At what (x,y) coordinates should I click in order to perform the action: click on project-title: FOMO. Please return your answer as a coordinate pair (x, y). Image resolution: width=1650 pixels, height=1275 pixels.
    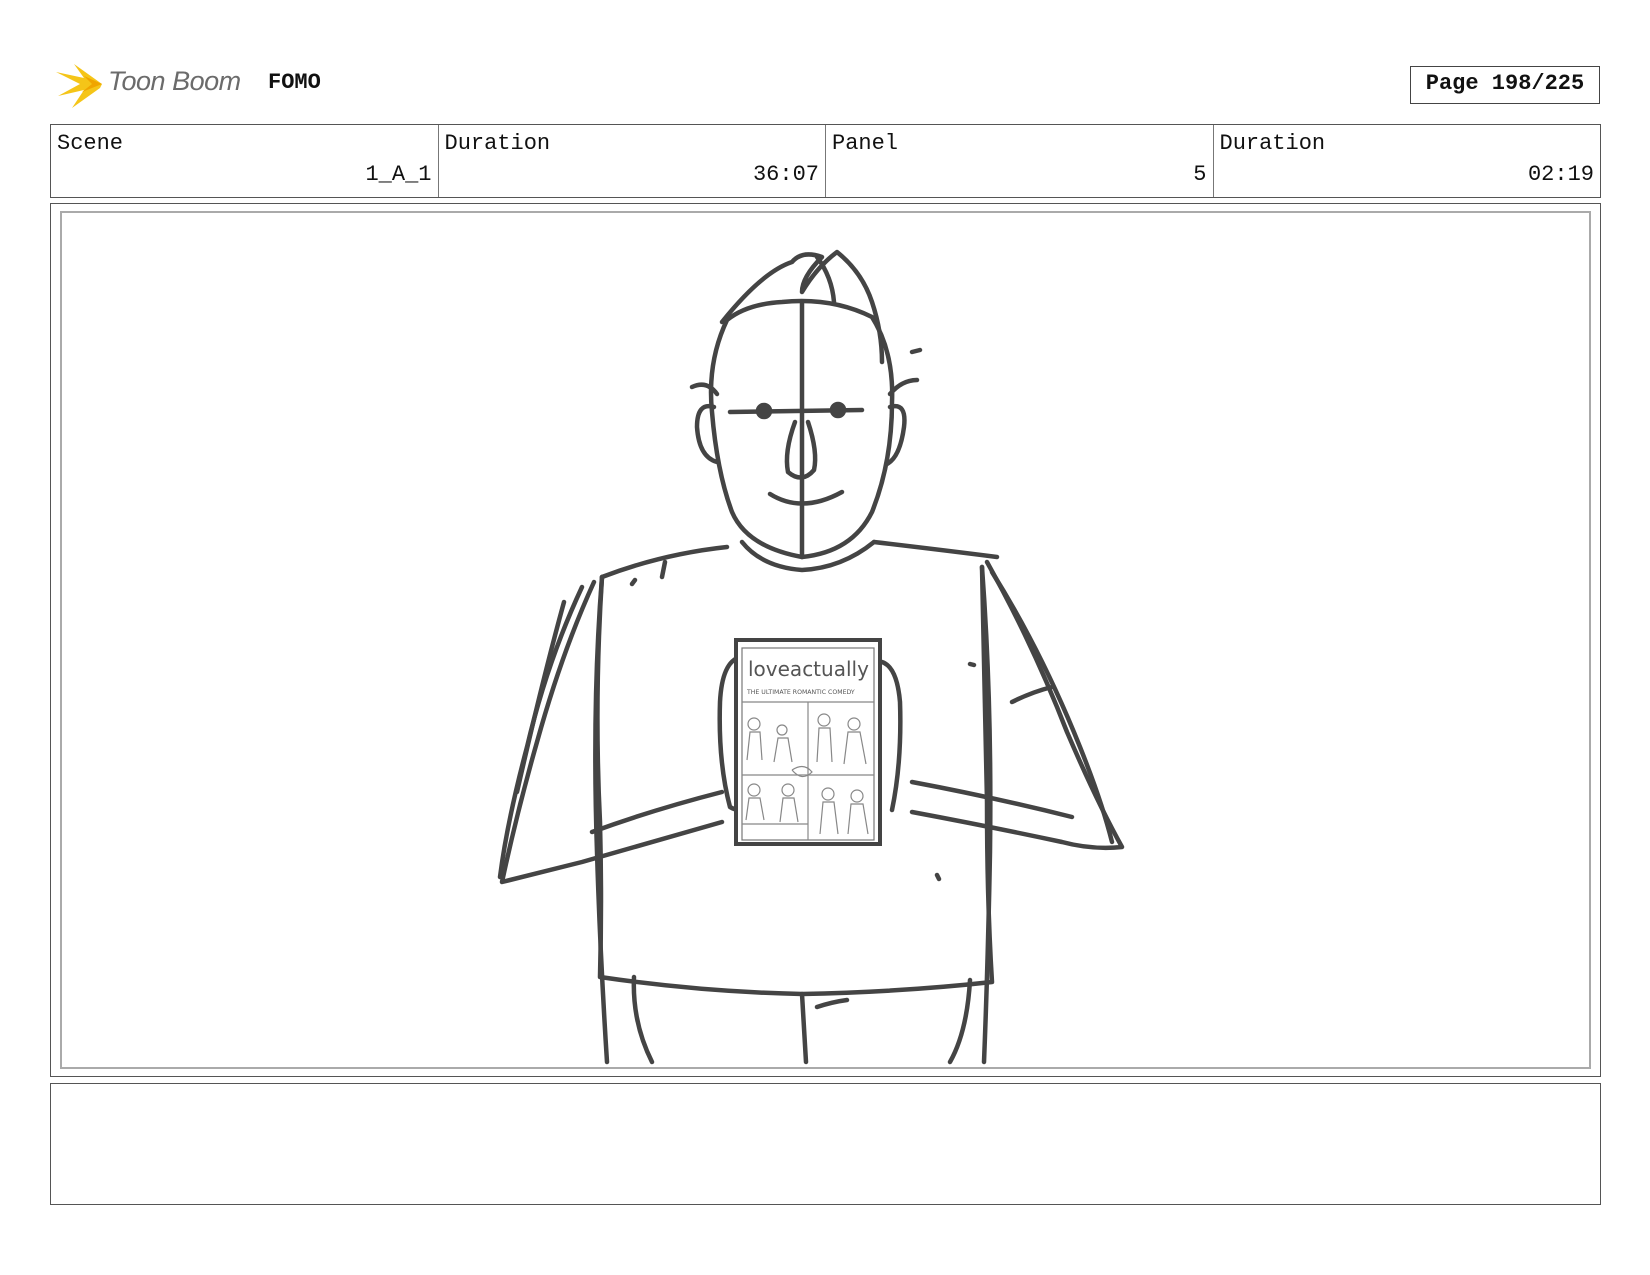
    Looking at the image, I should click on (294, 82).